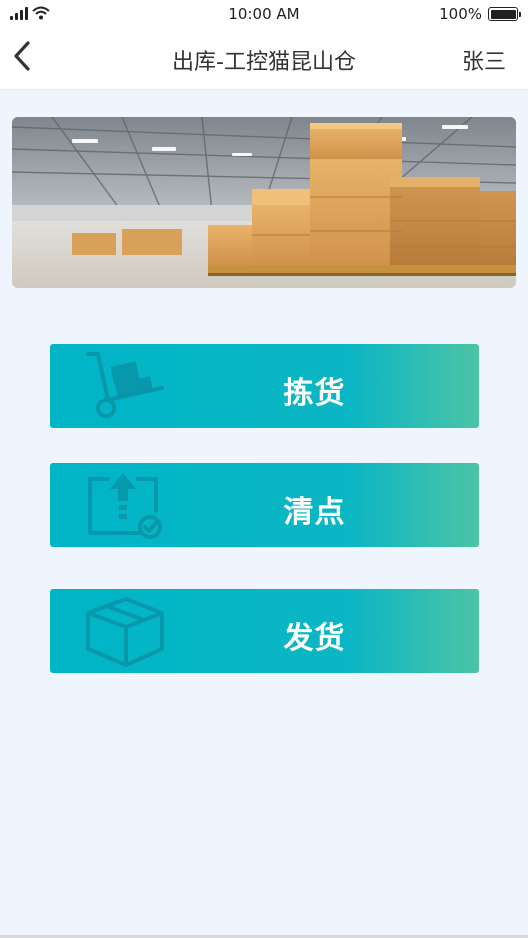 Image resolution: width=528 pixels, height=938 pixels. I want to click on count-goods-button: 清点, so click(264, 505).